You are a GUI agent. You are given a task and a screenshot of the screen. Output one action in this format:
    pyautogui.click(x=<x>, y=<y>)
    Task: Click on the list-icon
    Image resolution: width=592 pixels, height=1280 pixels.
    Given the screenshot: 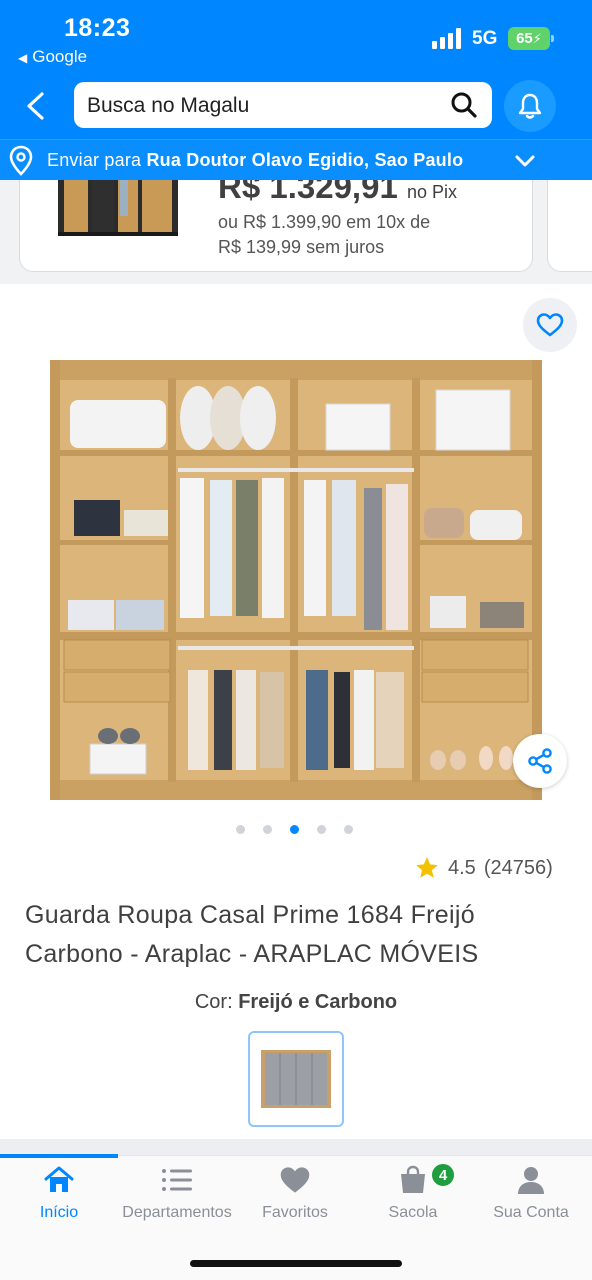 What is the action you would take?
    pyautogui.click(x=177, y=1180)
    